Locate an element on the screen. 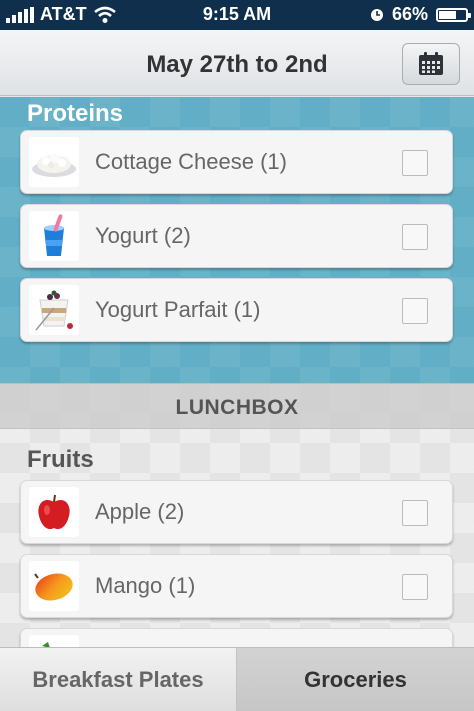  fruits-heading: Fruits is located at coordinates (60, 459).